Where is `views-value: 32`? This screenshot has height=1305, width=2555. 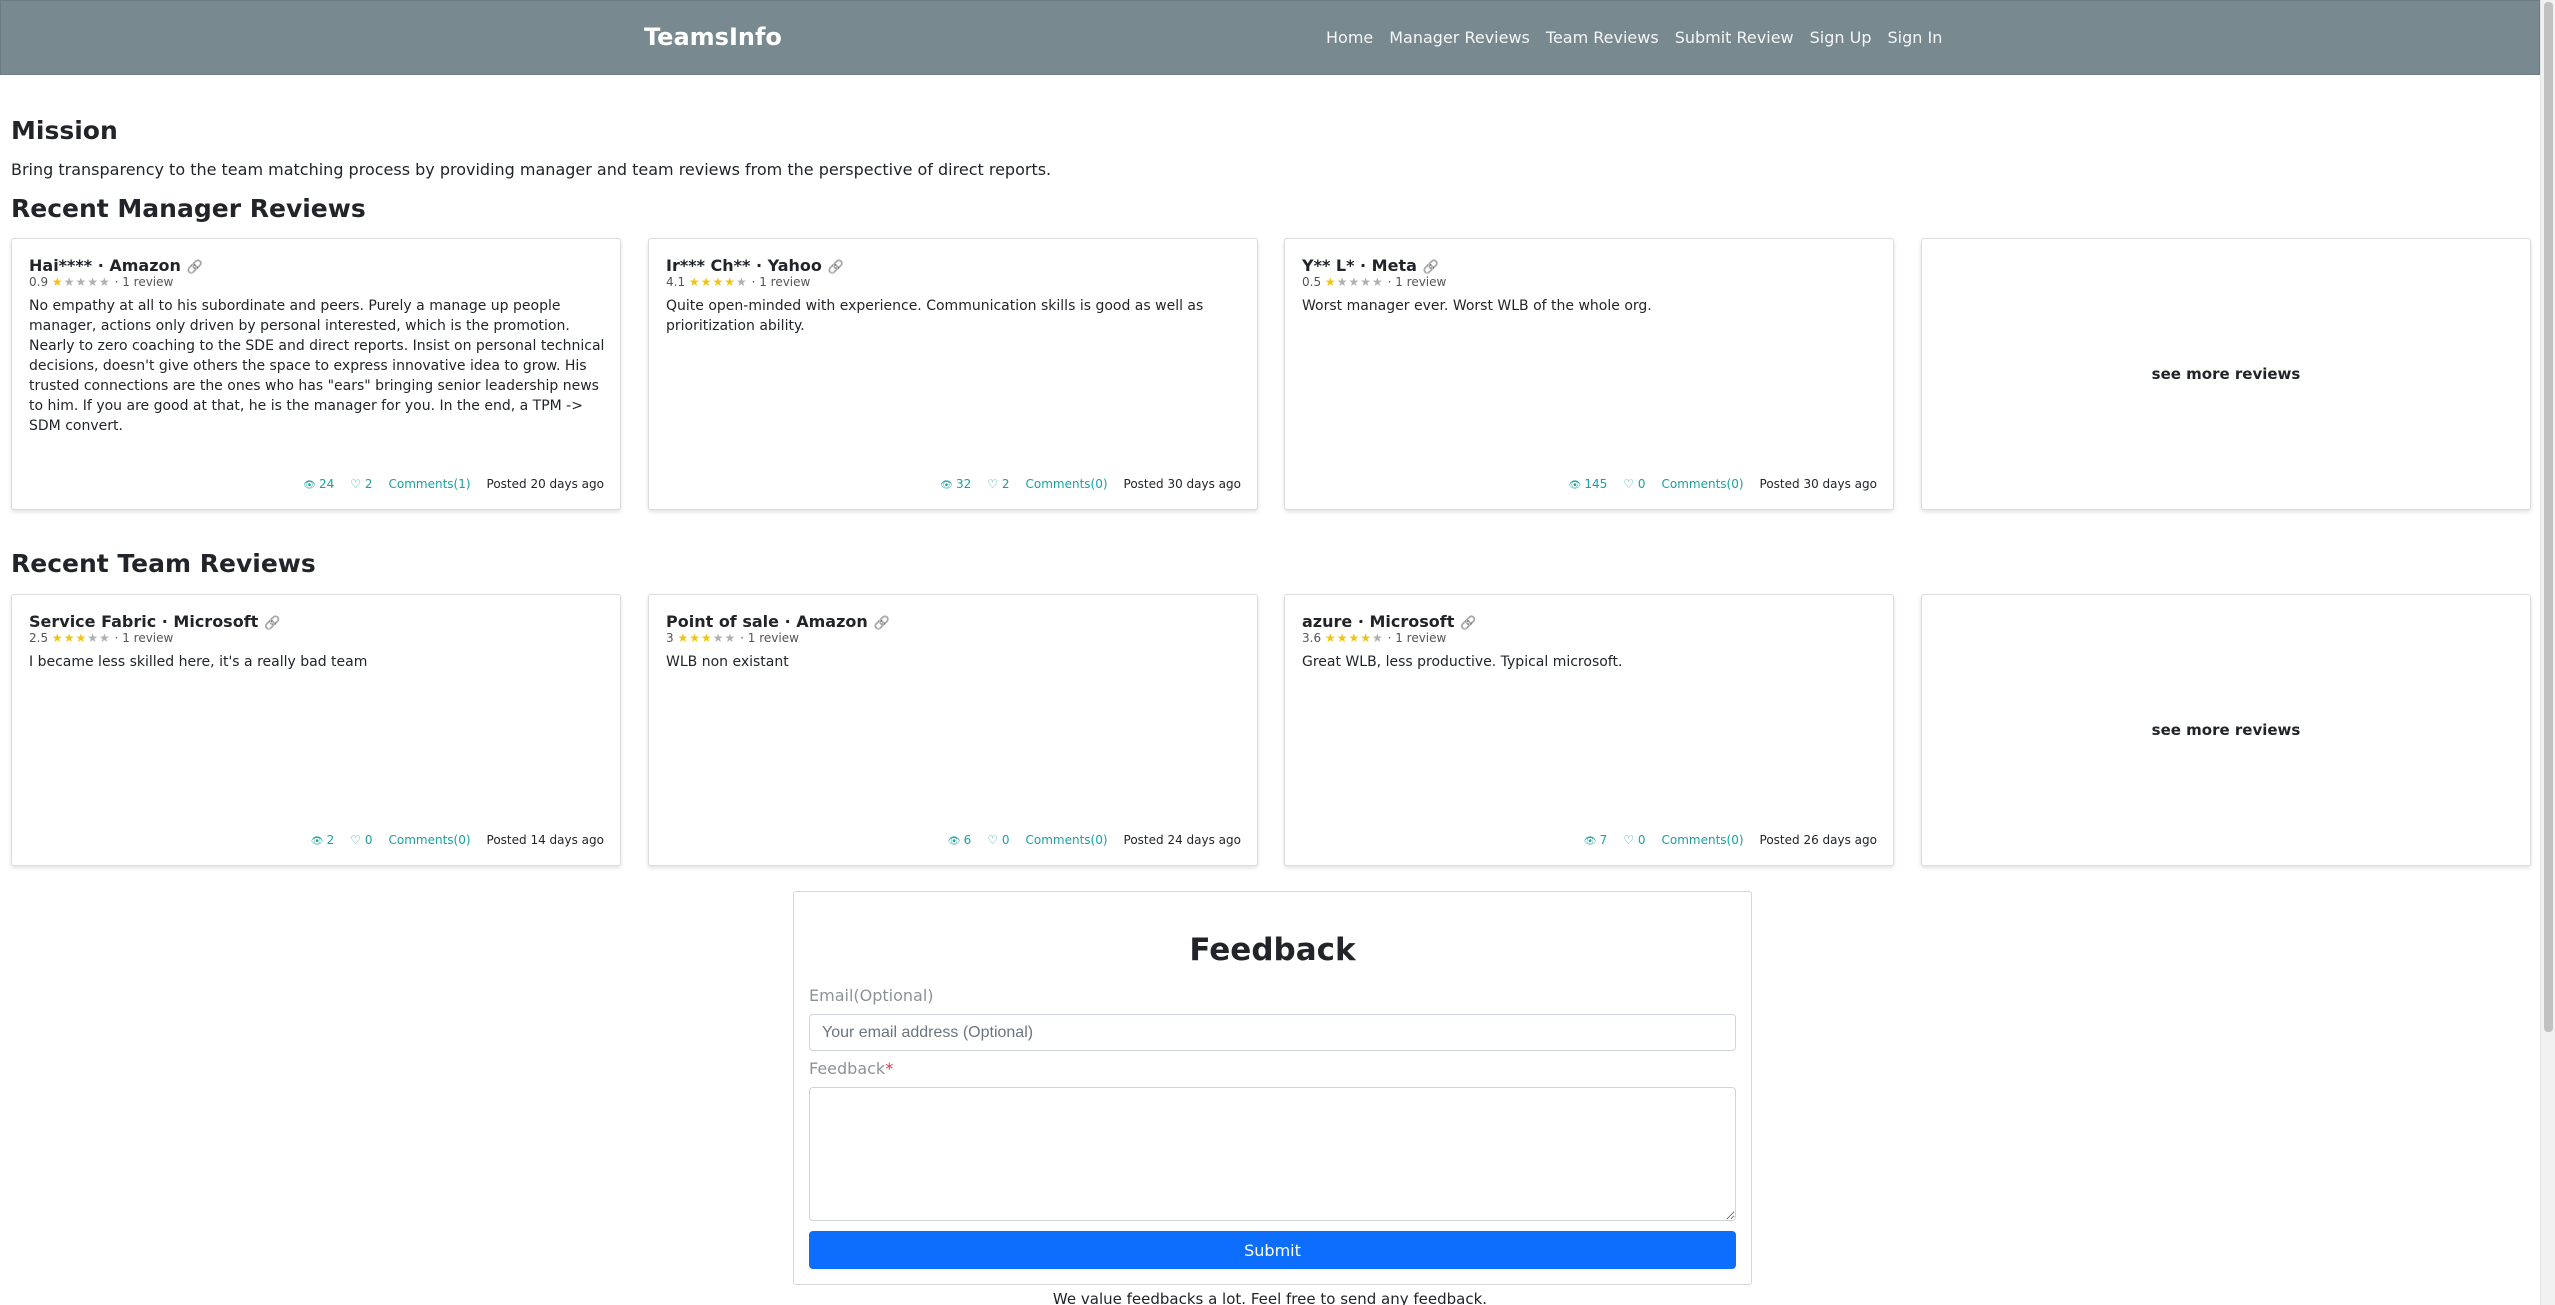
views-value: 32 is located at coordinates (963, 484).